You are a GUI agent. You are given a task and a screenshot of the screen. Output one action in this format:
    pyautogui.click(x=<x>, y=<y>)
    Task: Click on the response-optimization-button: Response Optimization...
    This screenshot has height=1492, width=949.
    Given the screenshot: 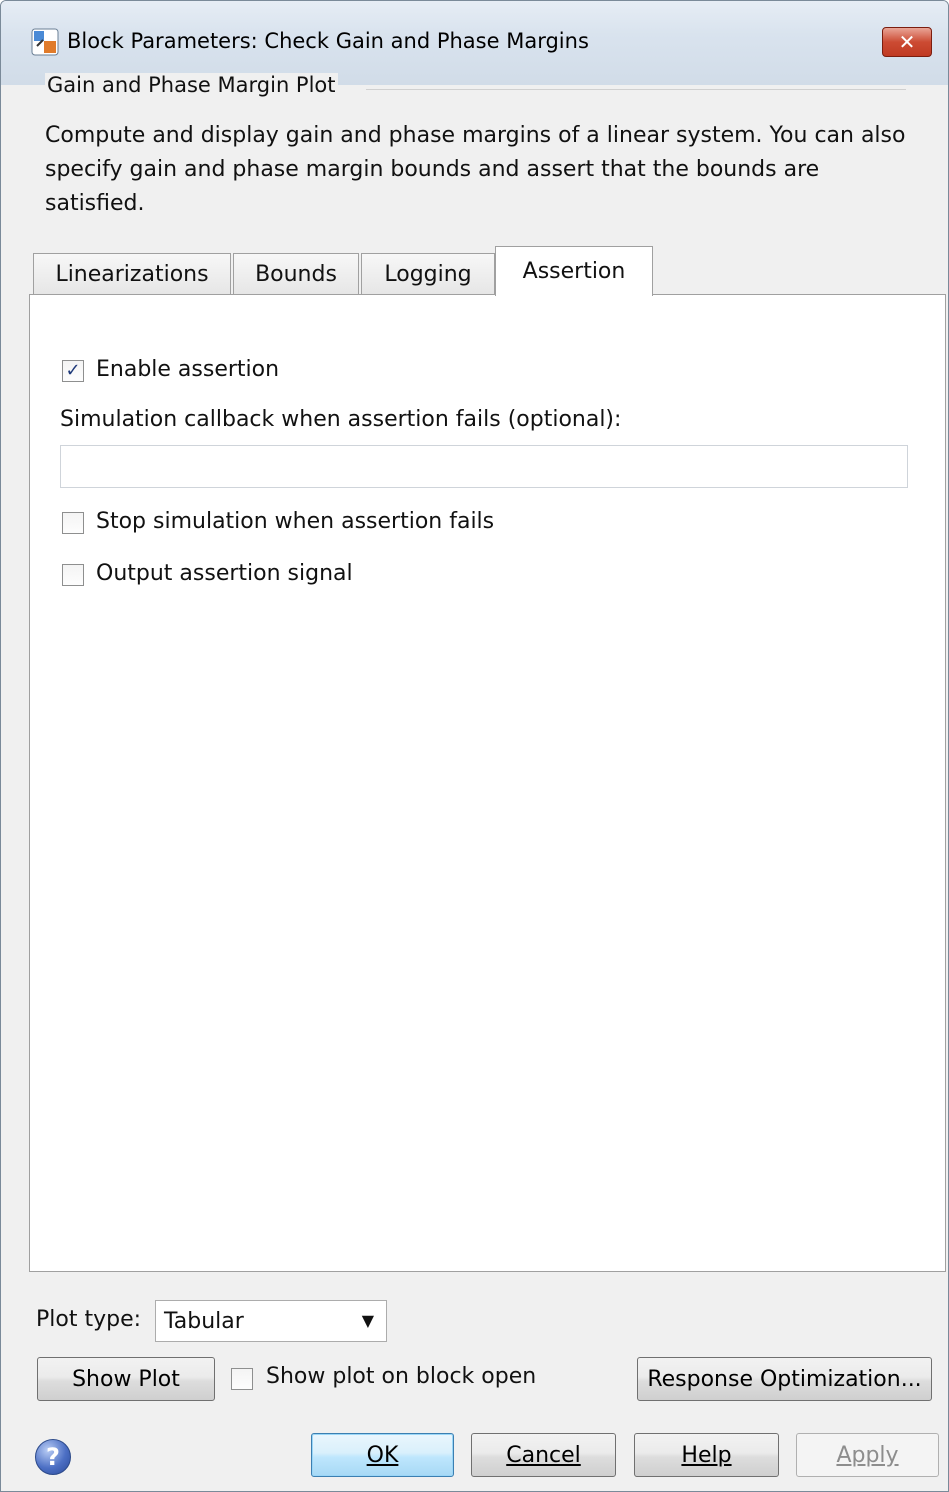 What is the action you would take?
    pyautogui.click(x=784, y=1379)
    